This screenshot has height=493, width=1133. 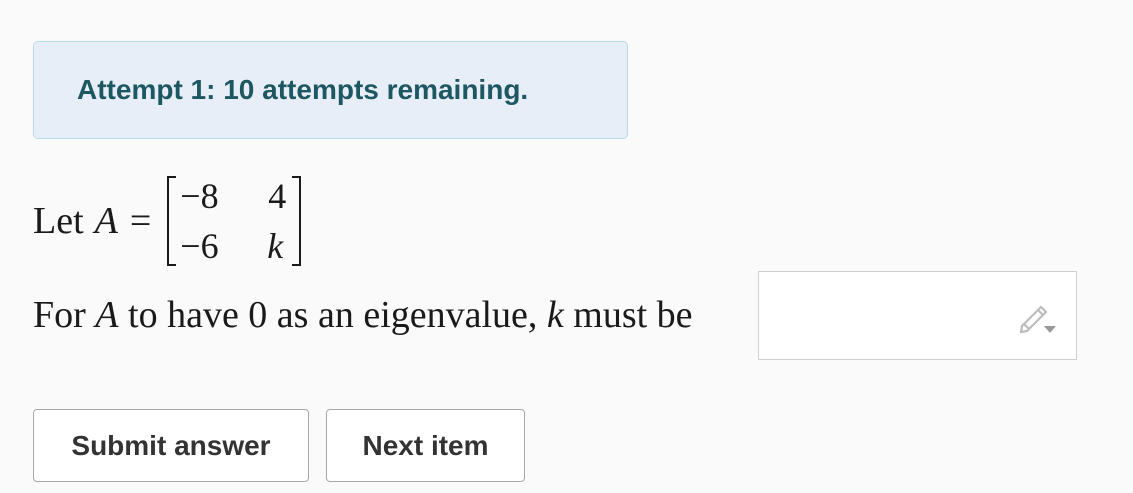 What do you see at coordinates (234, 221) in the screenshot?
I see `matrix: −8 4 −6 k` at bounding box center [234, 221].